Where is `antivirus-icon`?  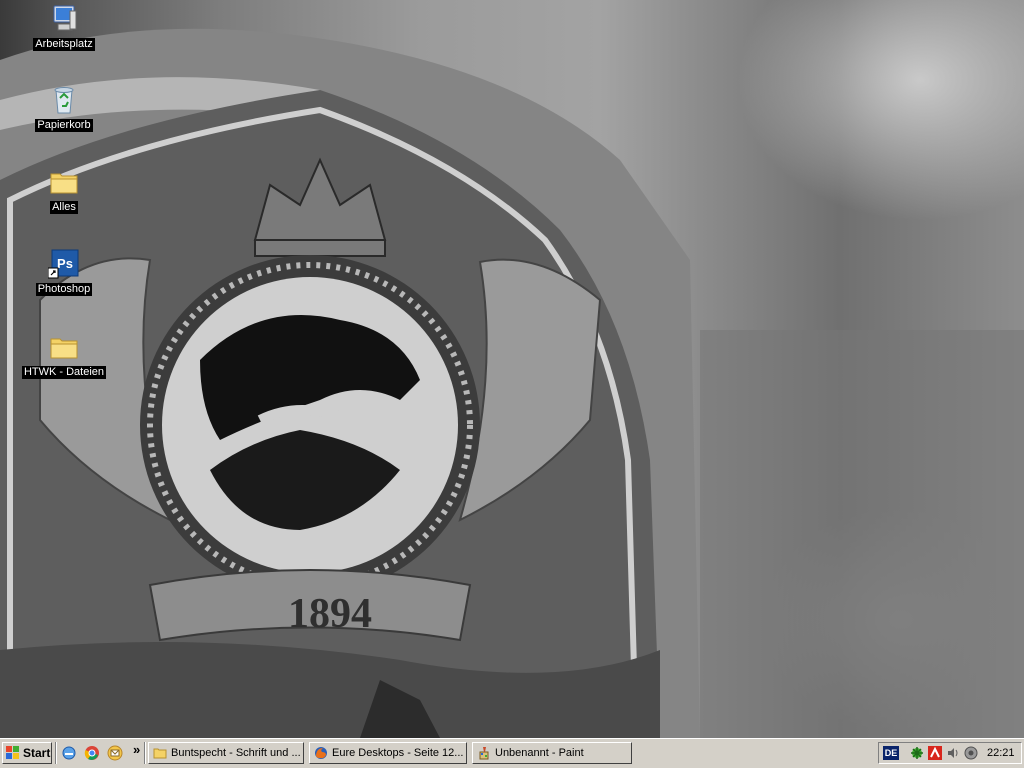
antivirus-icon is located at coordinates (935, 753).